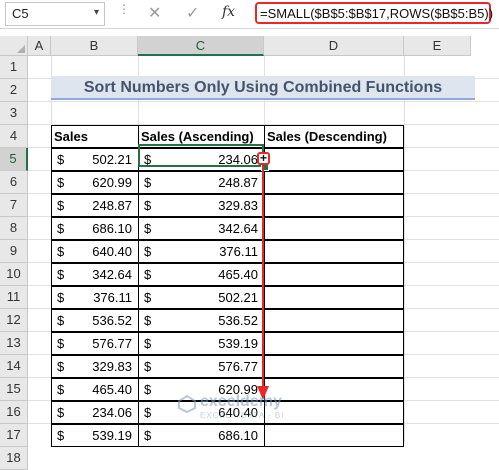 The width and height of the screenshot is (499, 470). What do you see at coordinates (55, 14) in the screenshot?
I see `name-box: C5 ▾` at bounding box center [55, 14].